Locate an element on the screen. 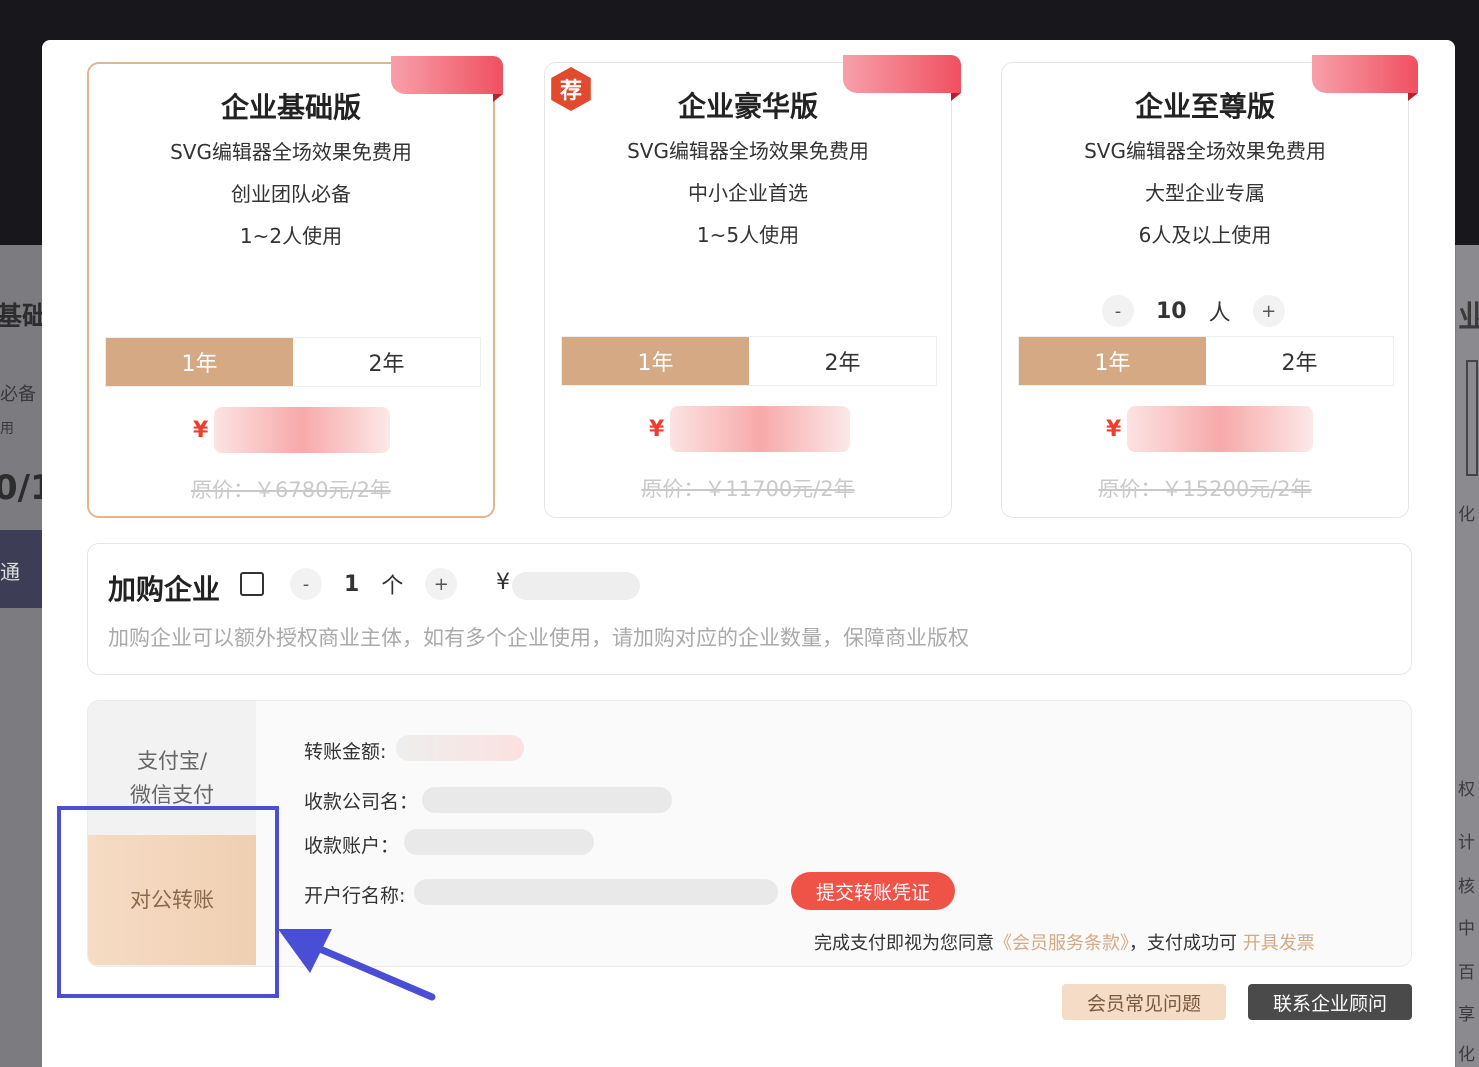 Image resolution: width=1479 pixels, height=1067 pixels. original-price: 原价：￥15200元/2年 is located at coordinates (1205, 489).